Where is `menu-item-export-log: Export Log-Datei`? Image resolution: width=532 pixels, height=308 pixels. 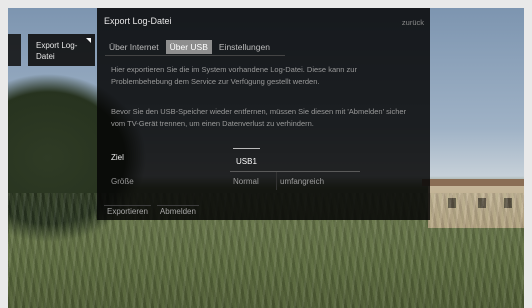 menu-item-export-log: Export Log-Datei is located at coordinates (61, 50).